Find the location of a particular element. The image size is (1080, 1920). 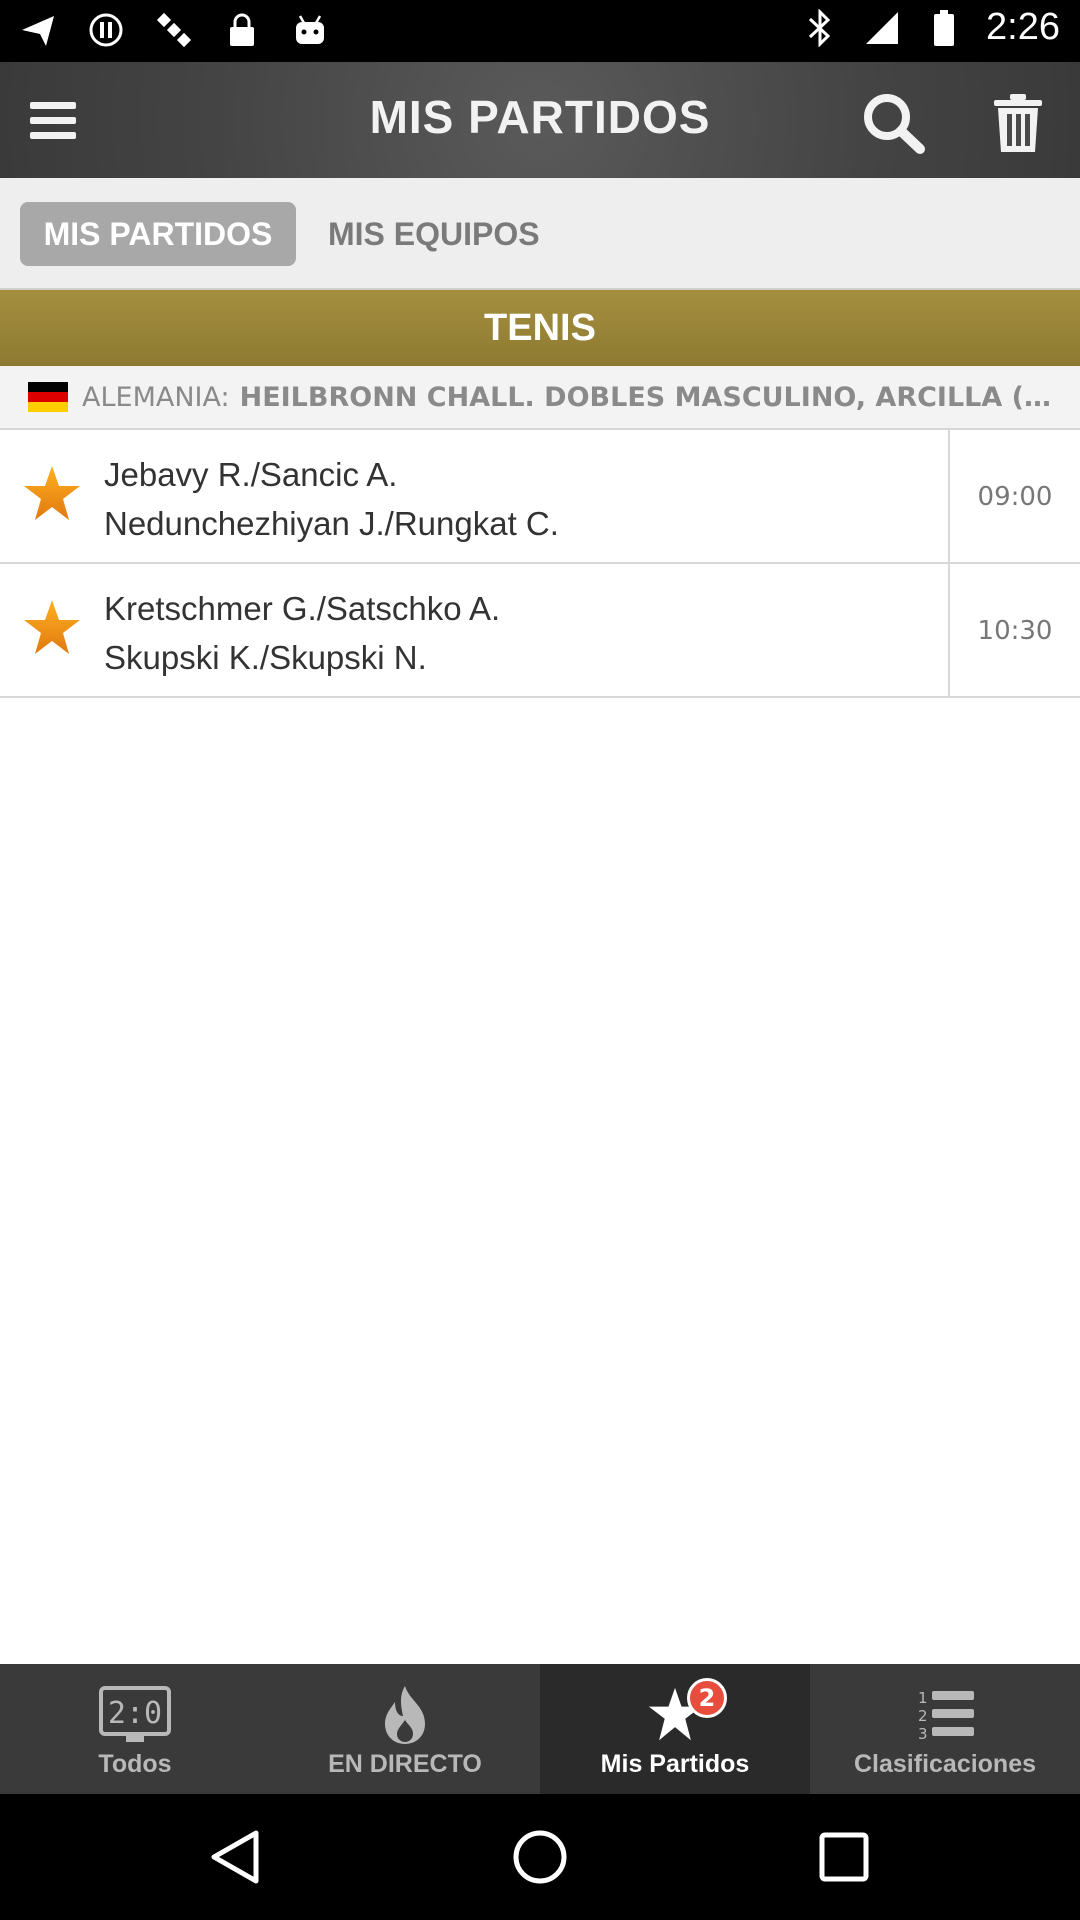

scoreboard-icon: 2:0 is located at coordinates (135, 1715).